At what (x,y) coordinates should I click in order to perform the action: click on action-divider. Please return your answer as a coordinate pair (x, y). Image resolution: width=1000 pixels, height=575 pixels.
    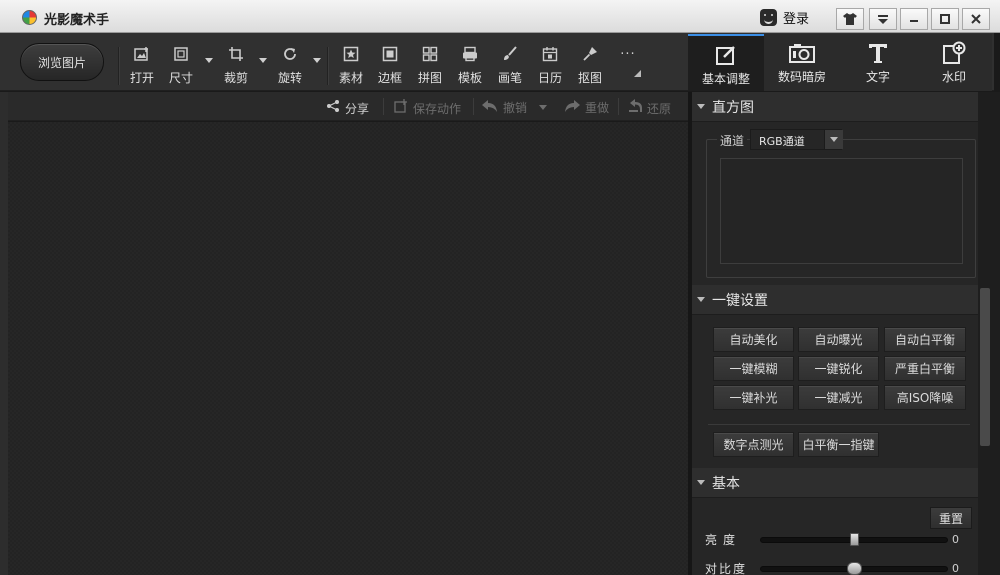
    Looking at the image, I should click on (618, 106).